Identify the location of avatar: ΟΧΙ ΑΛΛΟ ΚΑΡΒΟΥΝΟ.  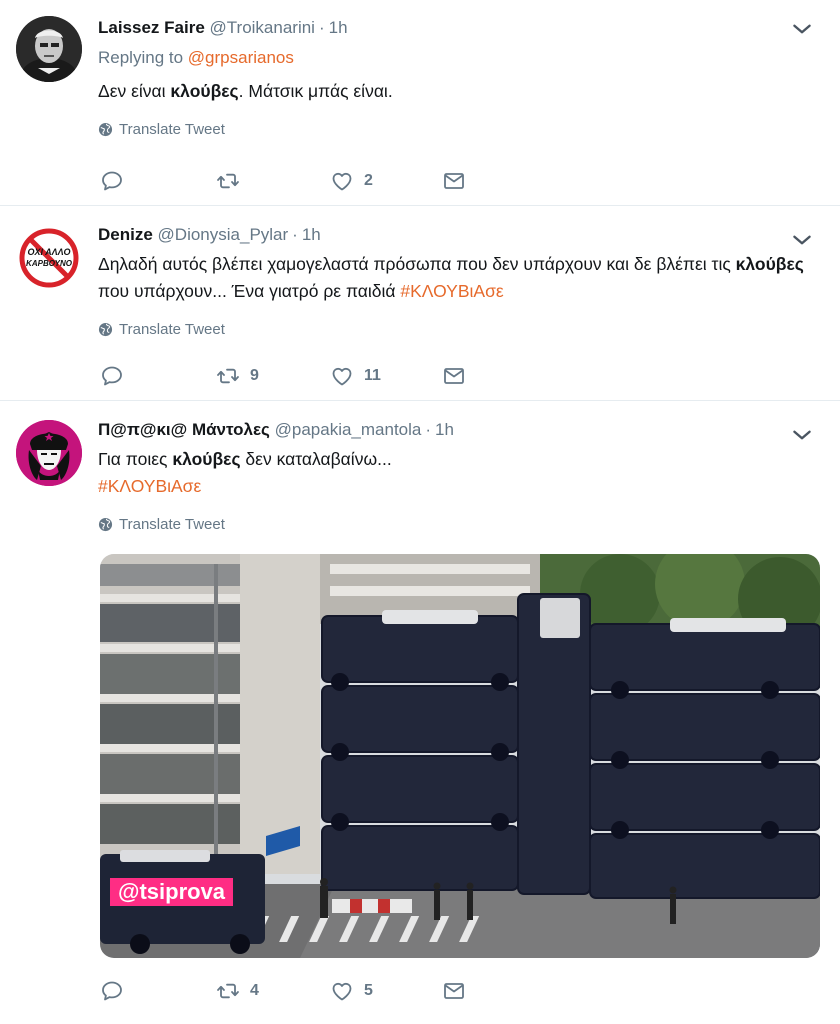
(49, 258).